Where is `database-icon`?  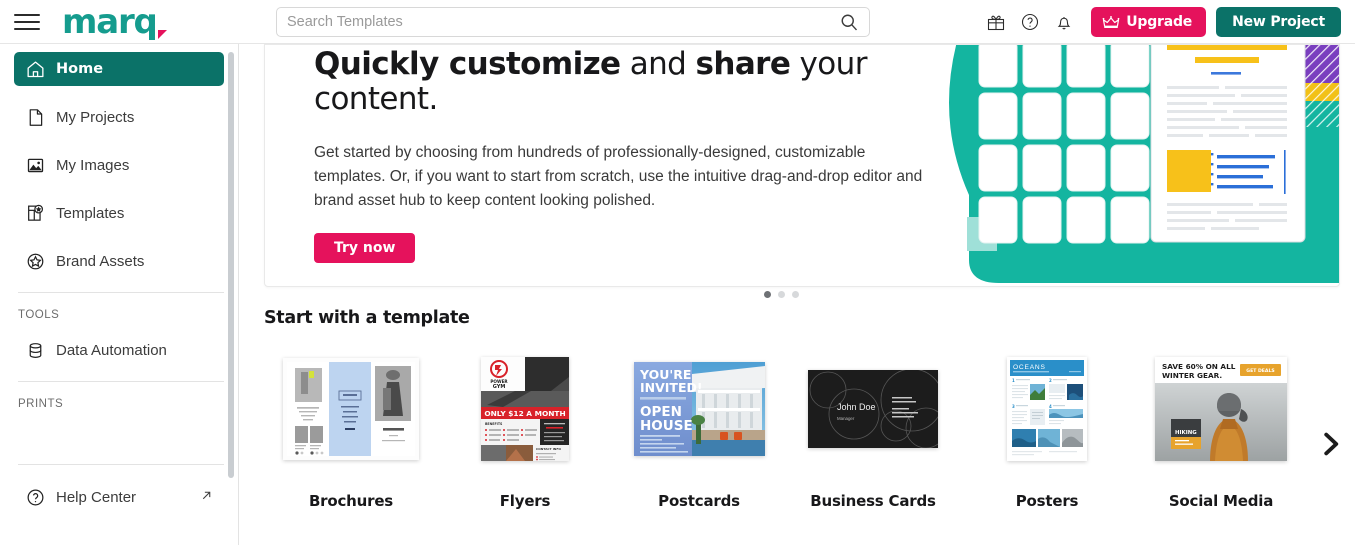 database-icon is located at coordinates (35, 350).